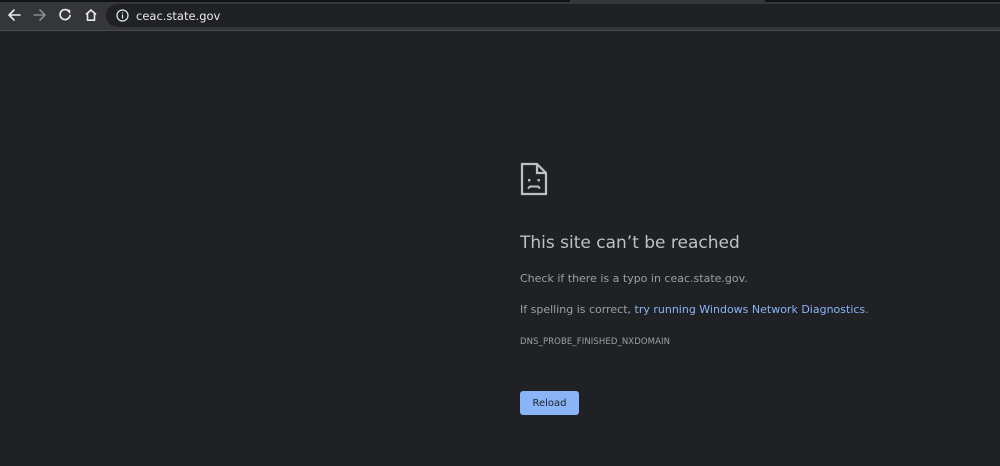  I want to click on address-bar: ceac.state.gov, so click(553, 15).